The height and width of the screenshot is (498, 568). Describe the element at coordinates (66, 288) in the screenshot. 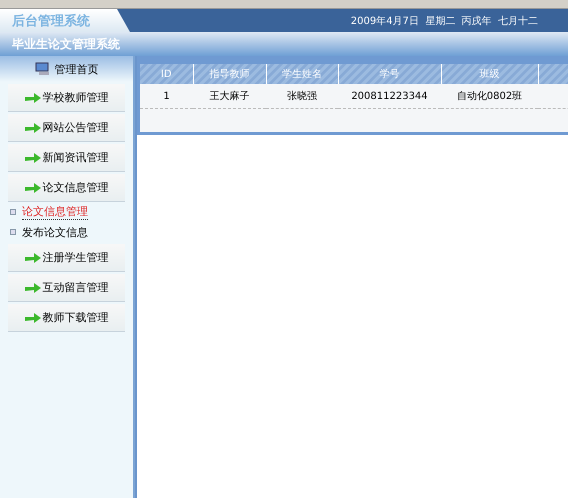

I see `menu-item: 互动留言管理` at that location.